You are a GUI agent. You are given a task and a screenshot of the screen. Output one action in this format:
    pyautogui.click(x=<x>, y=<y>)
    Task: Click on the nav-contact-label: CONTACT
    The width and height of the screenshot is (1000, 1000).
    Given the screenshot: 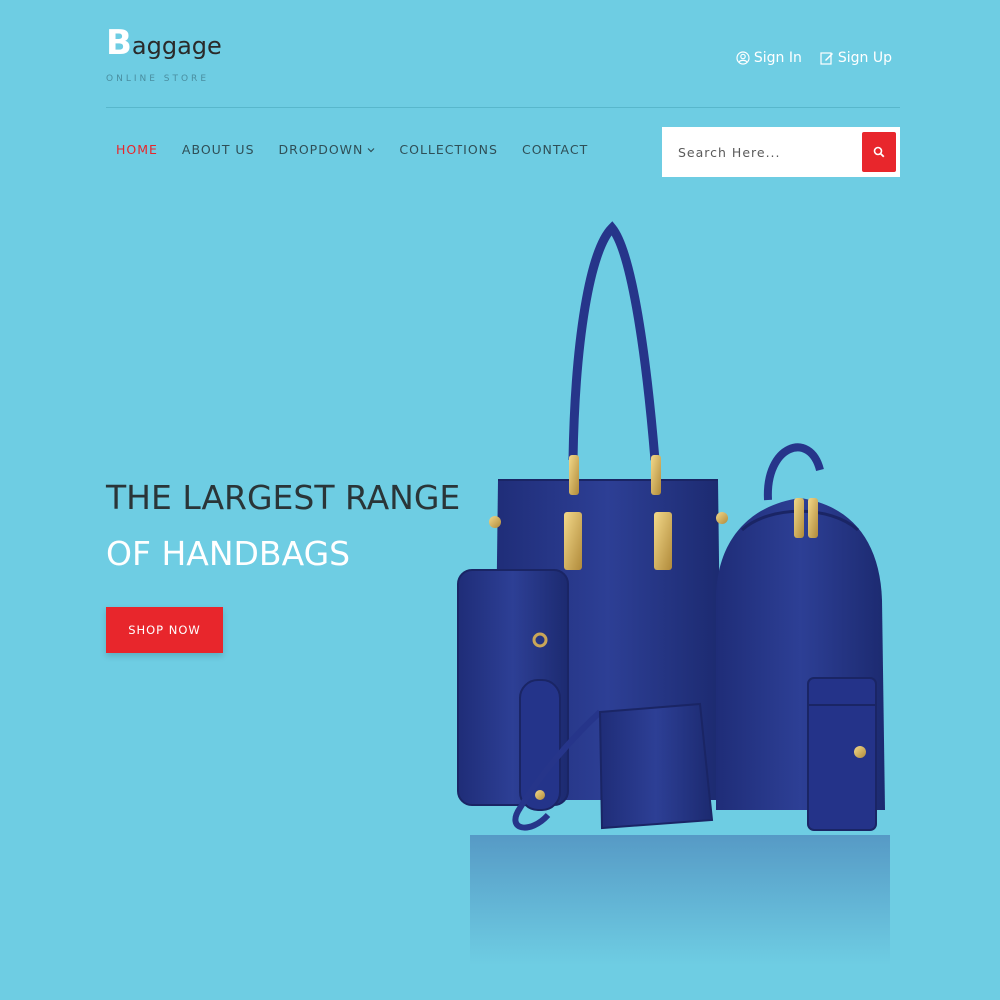 What is the action you would take?
    pyautogui.click(x=555, y=149)
    